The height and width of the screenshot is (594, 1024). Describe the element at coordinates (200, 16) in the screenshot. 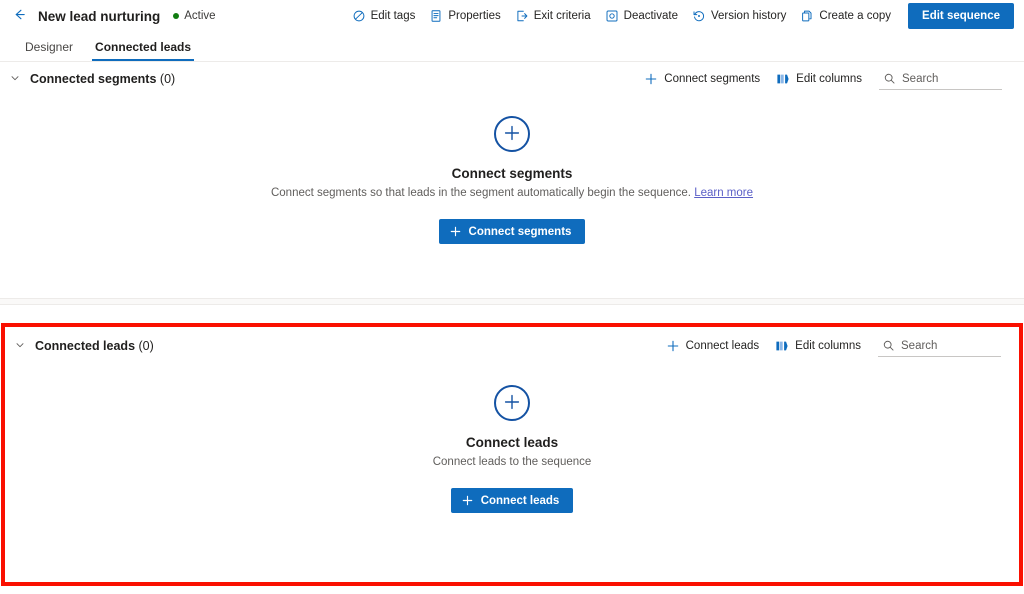

I see `status-label: Active` at that location.